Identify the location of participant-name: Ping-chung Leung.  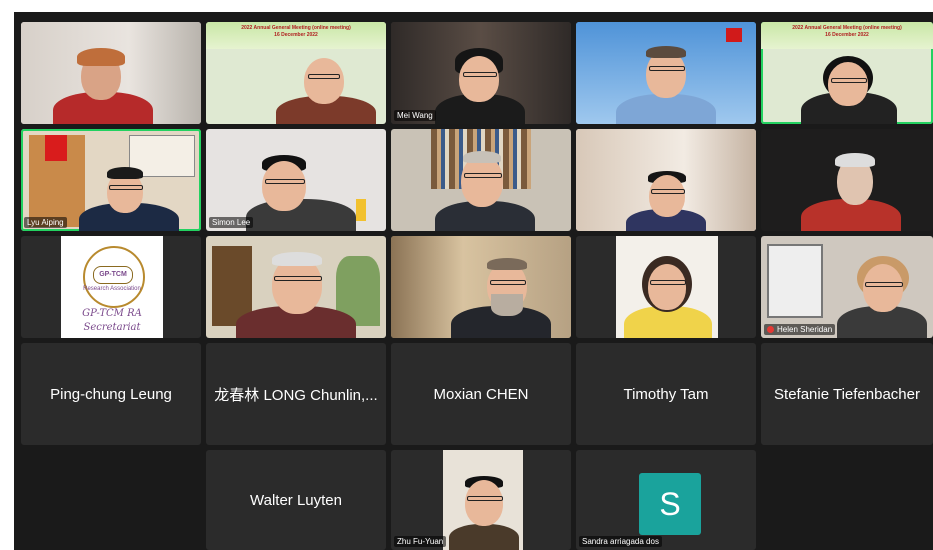
(111, 394).